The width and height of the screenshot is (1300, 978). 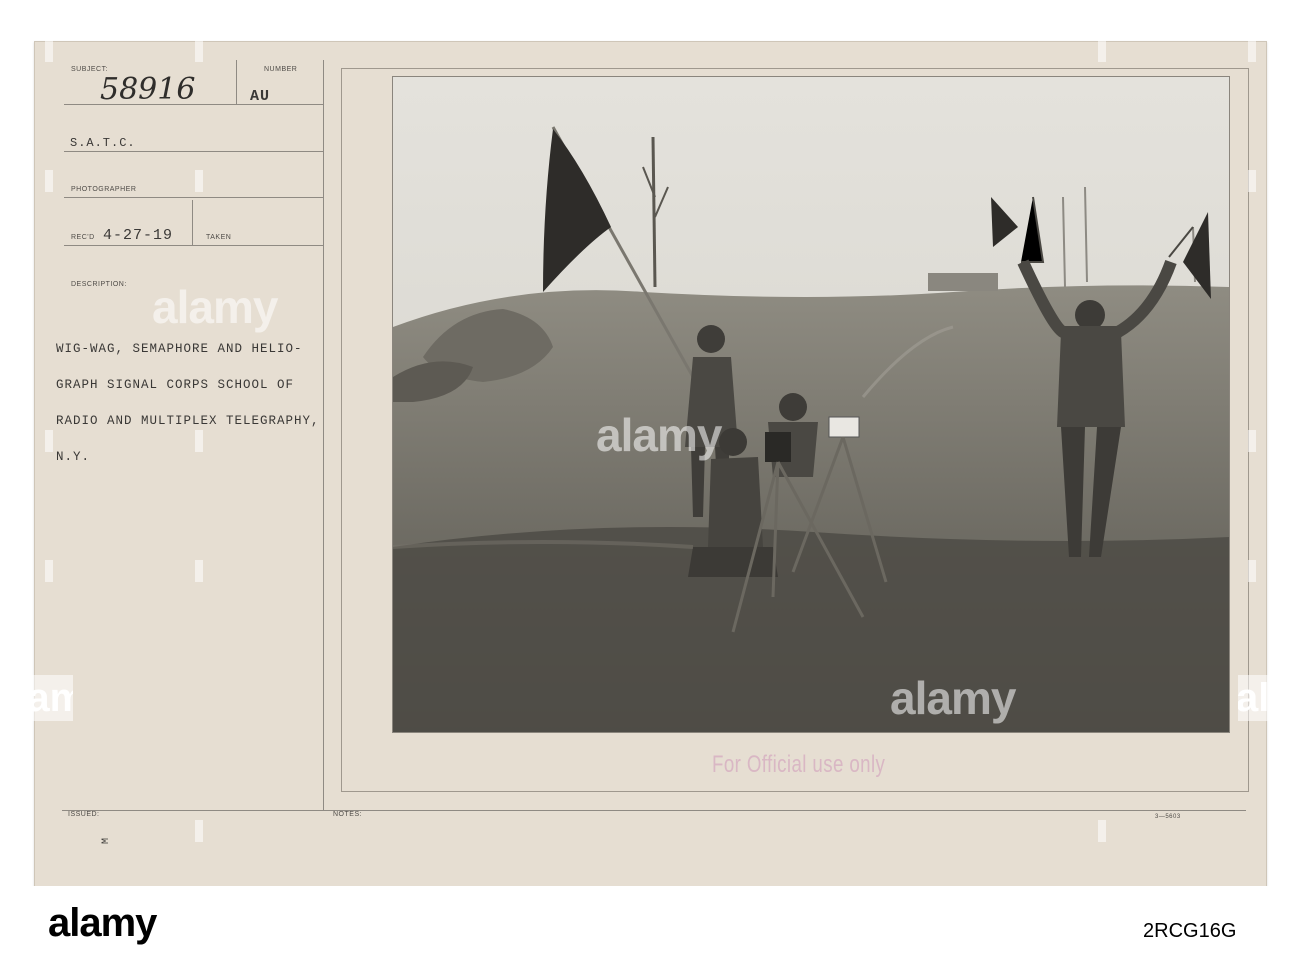 I want to click on number-value: AU, so click(x=260, y=96).